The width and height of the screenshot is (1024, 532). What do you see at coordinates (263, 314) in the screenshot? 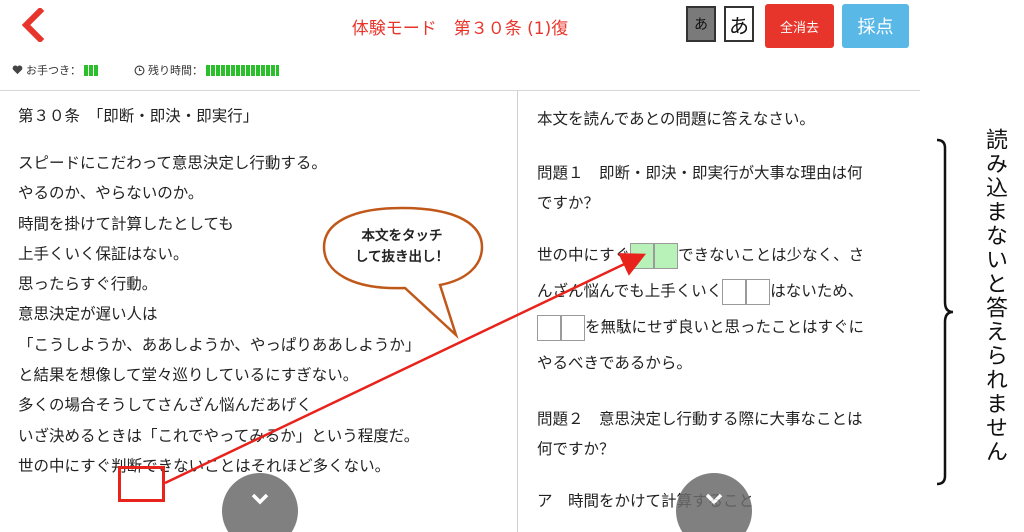
I see `article-line: 意思決定が遅い人は` at bounding box center [263, 314].